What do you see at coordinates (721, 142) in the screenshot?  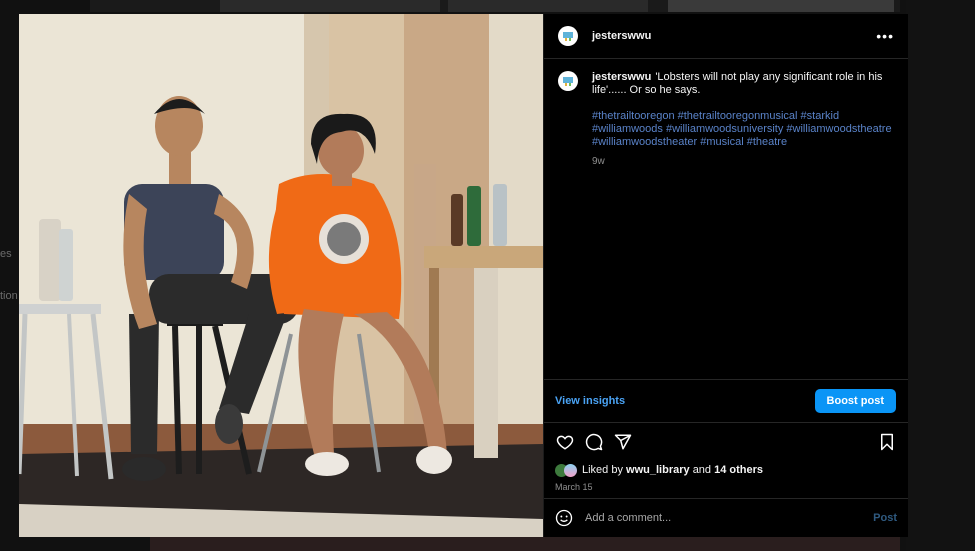 I see `hashtag-link: #musical` at bounding box center [721, 142].